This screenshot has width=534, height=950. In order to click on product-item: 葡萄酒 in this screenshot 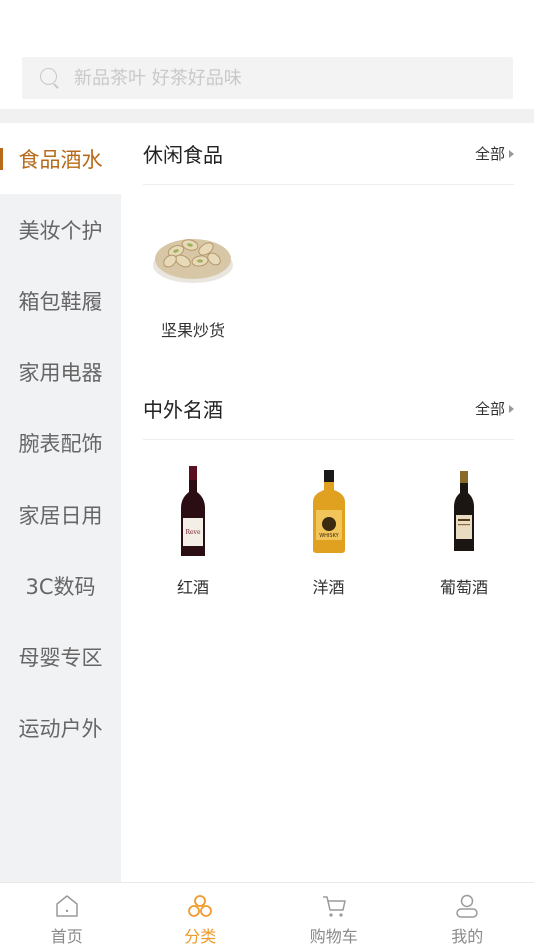, I will do `click(464, 530)`.